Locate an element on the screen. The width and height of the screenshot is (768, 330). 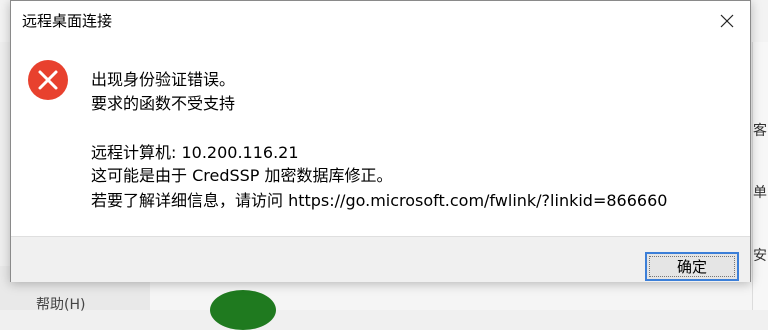
ok-button-label: 确定 is located at coordinates (691, 267).